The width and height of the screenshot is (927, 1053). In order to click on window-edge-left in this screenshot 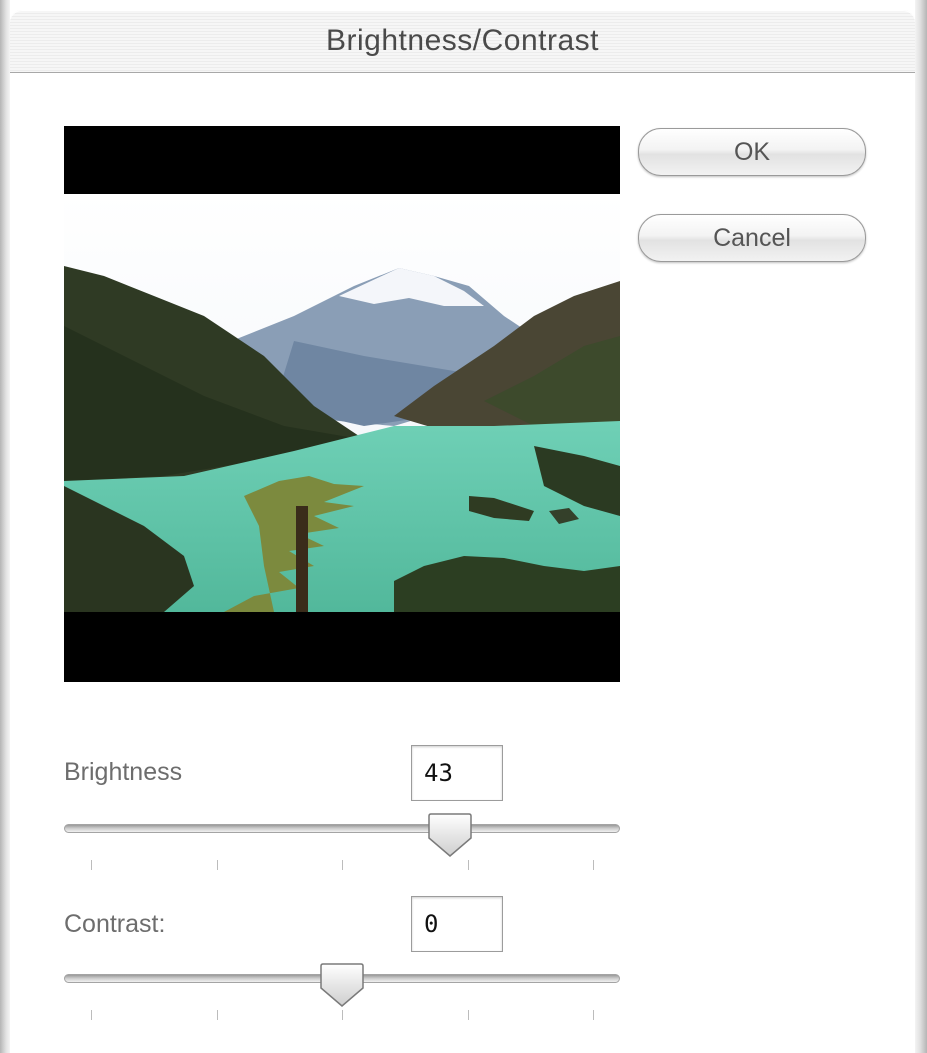, I will do `click(5, 526)`.